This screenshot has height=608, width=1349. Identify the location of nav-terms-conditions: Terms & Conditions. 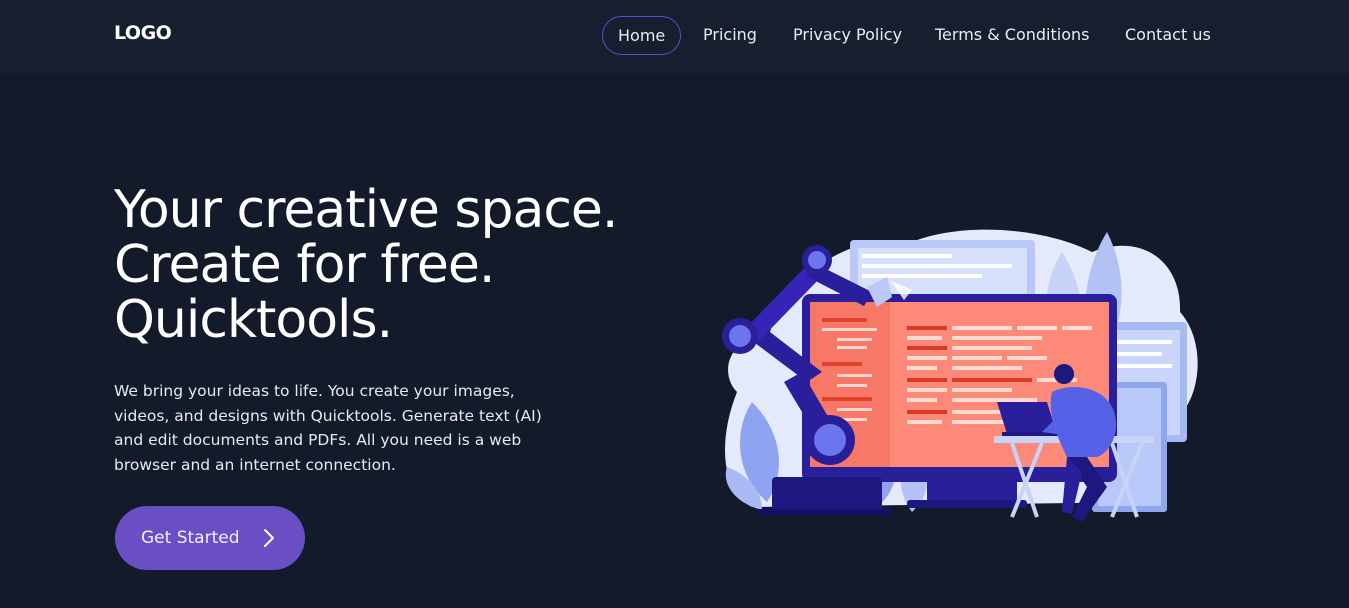
(1012, 35).